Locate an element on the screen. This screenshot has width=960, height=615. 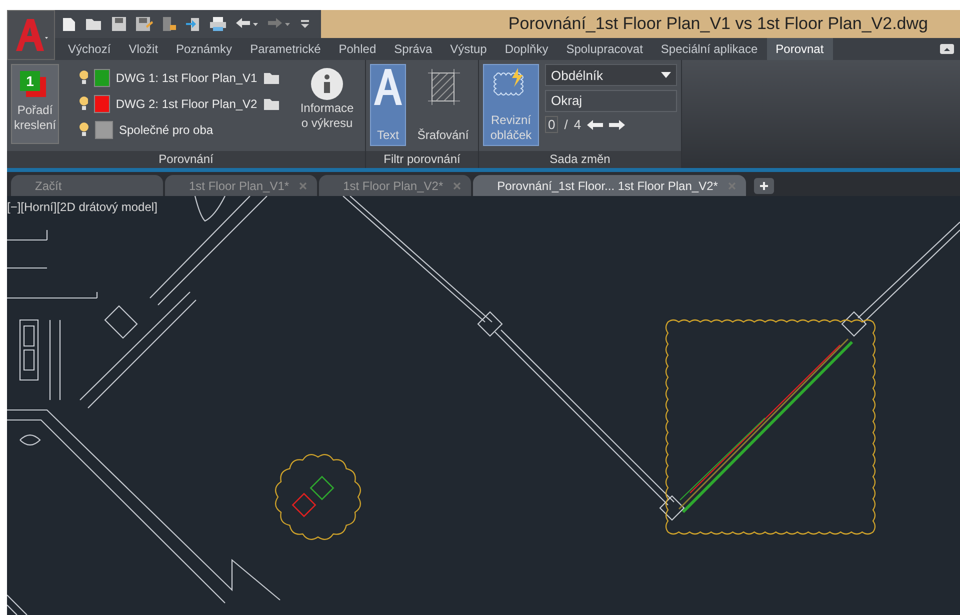
previous-arrow-icon is located at coordinates (595, 125).